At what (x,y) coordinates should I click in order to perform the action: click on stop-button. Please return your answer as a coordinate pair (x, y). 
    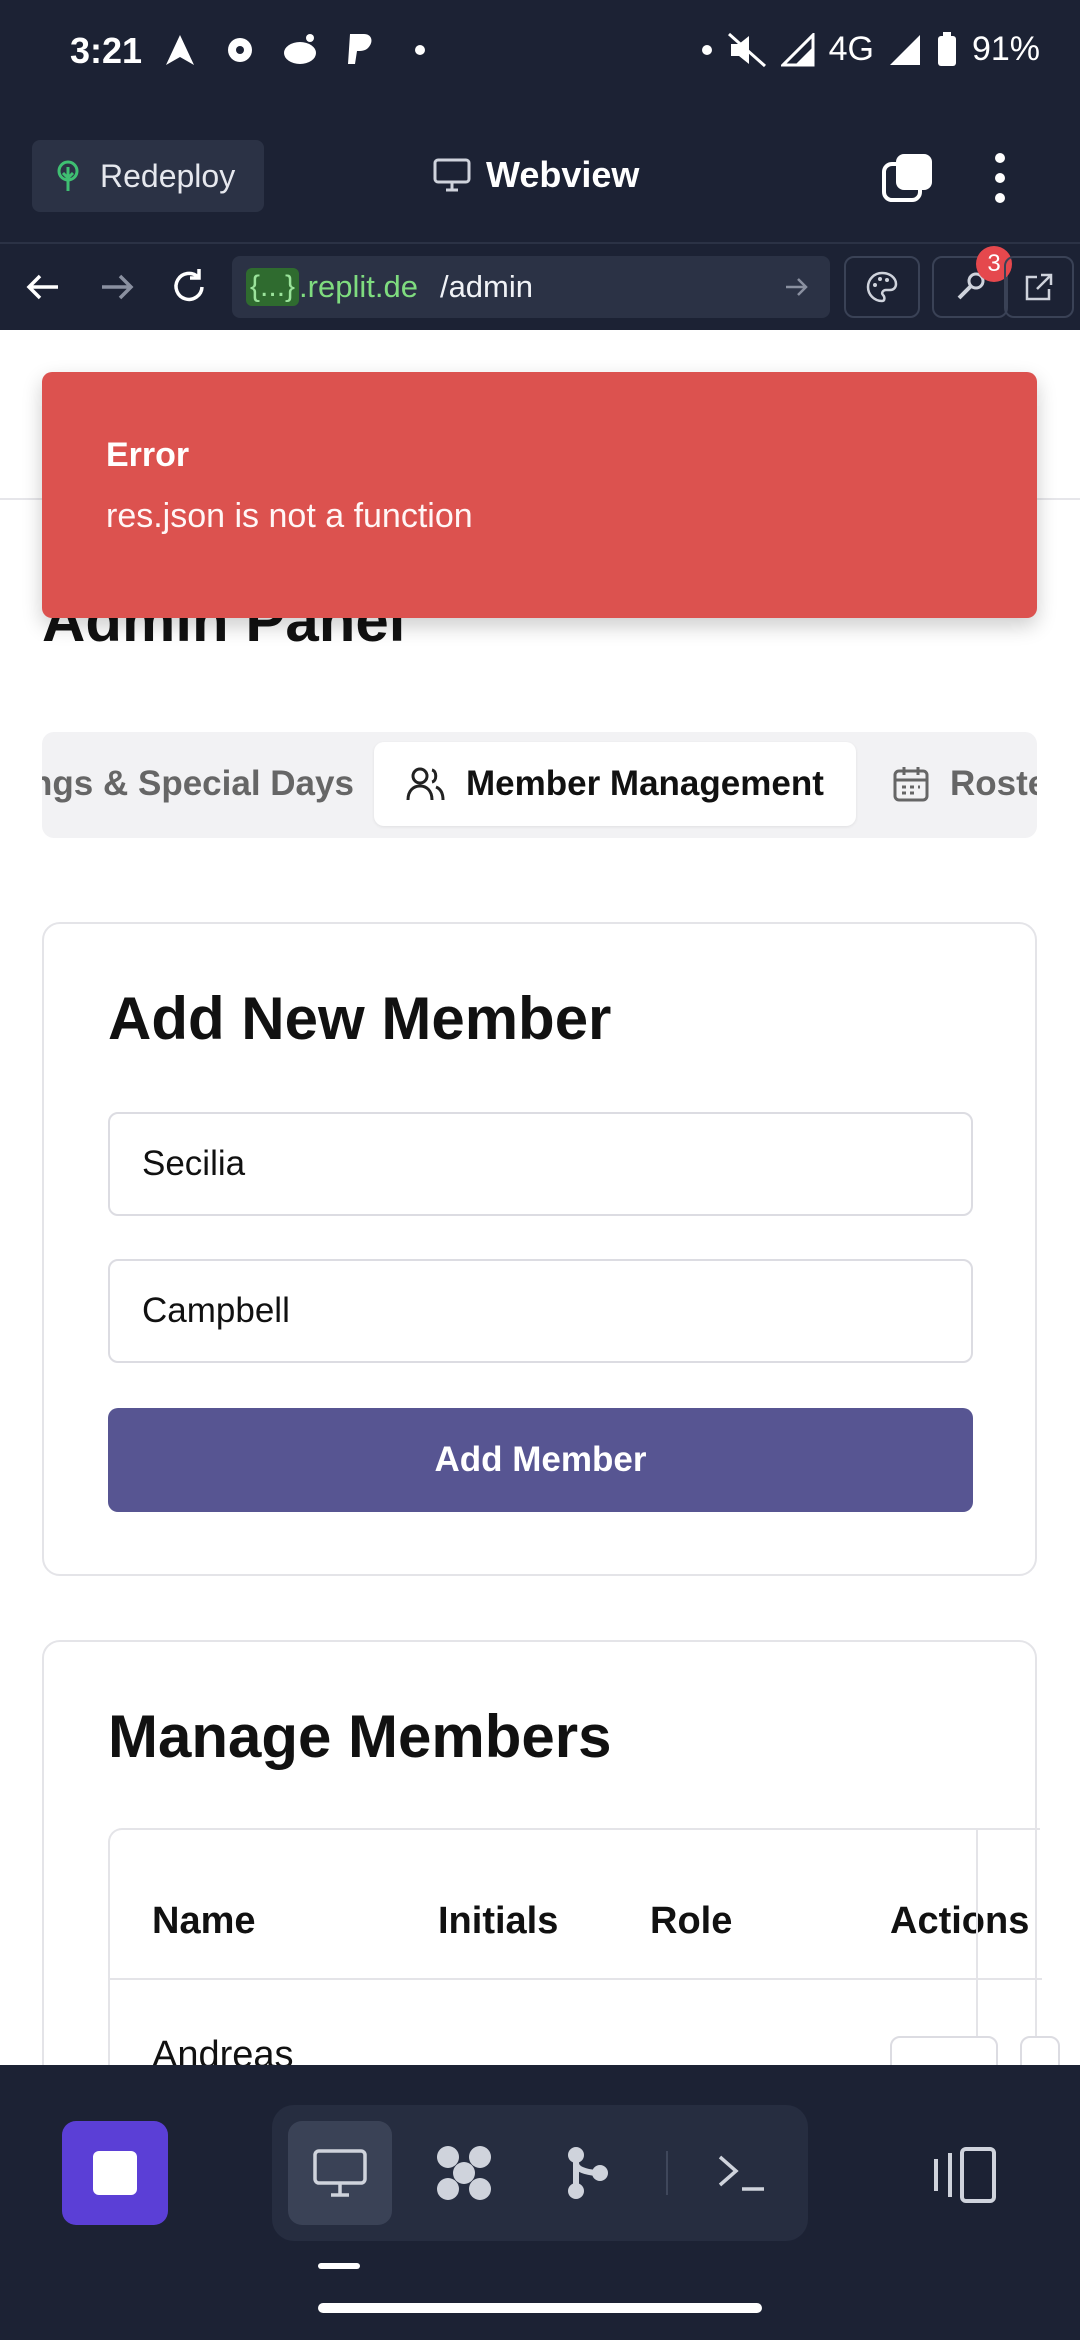
    Looking at the image, I should click on (115, 2173).